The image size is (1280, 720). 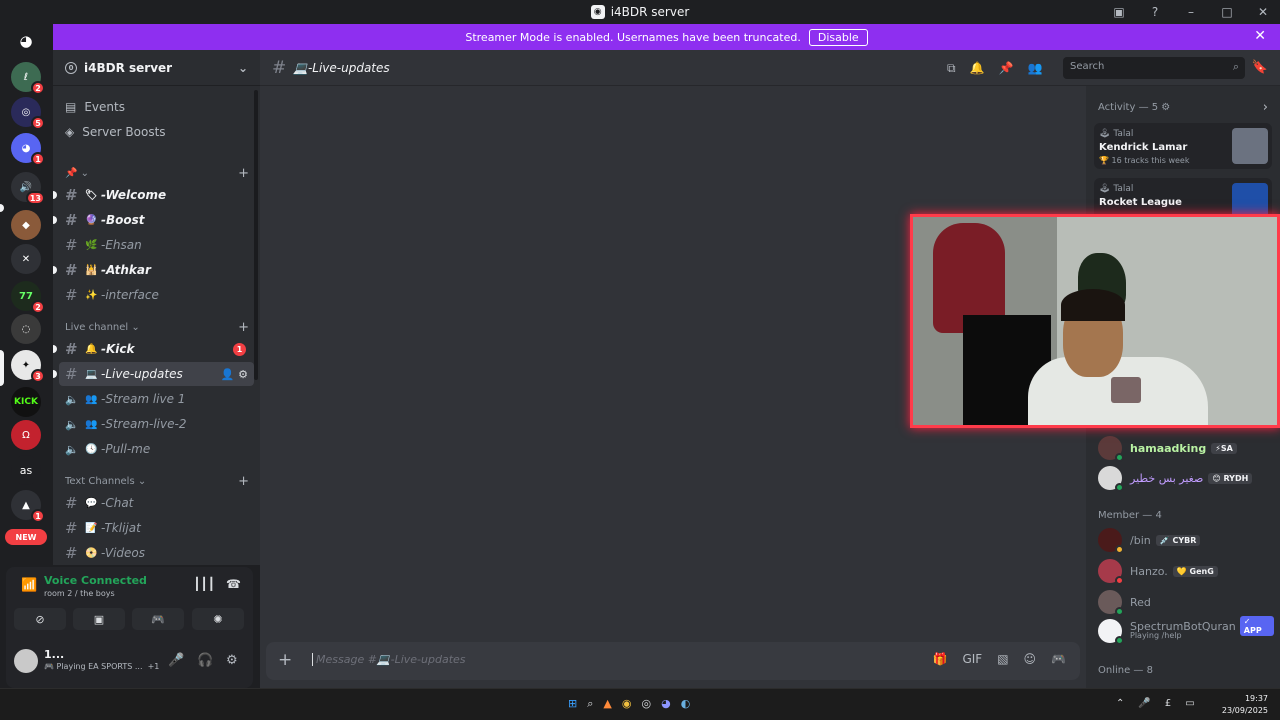 I want to click on kick-server-icon: KICK, so click(x=26, y=402).